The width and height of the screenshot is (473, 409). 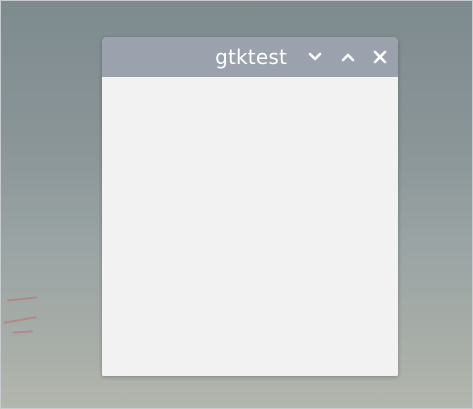 I want to click on close-icon, so click(x=380, y=57).